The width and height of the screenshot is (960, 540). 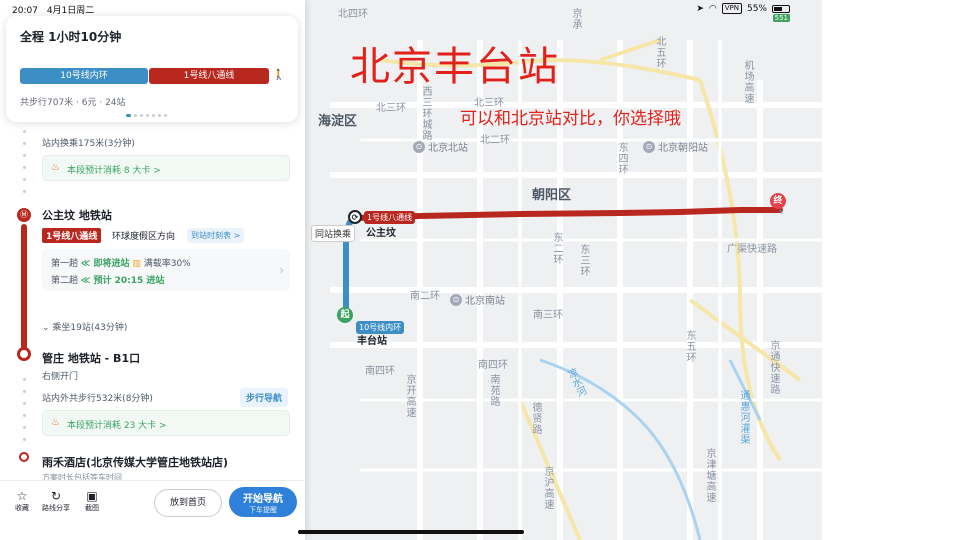 What do you see at coordinates (495, 140) in the screenshot?
I see `road-label: 北二环` at bounding box center [495, 140].